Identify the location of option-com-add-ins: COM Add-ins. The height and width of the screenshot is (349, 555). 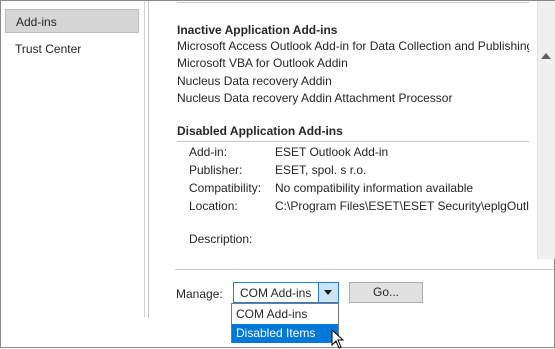
(285, 314).